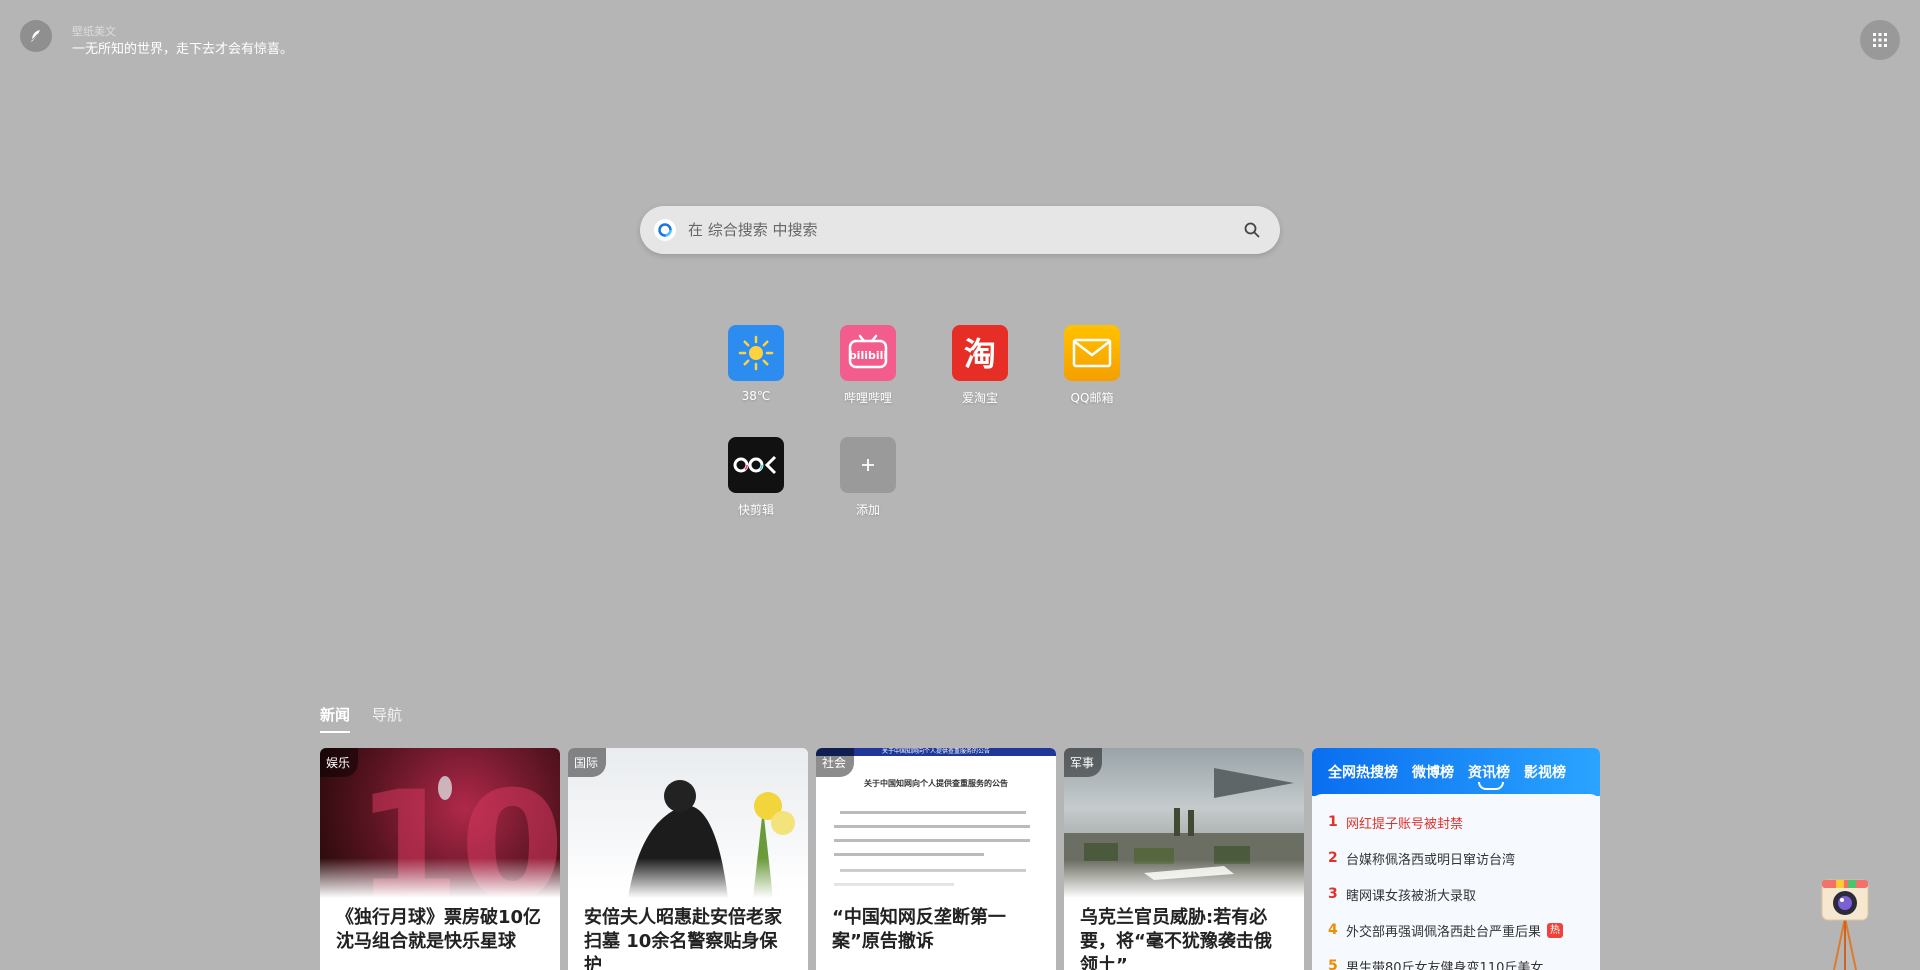 The image size is (1920, 970). Describe the element at coordinates (835, 762) in the screenshot. I see `category-badge: 社会` at that location.